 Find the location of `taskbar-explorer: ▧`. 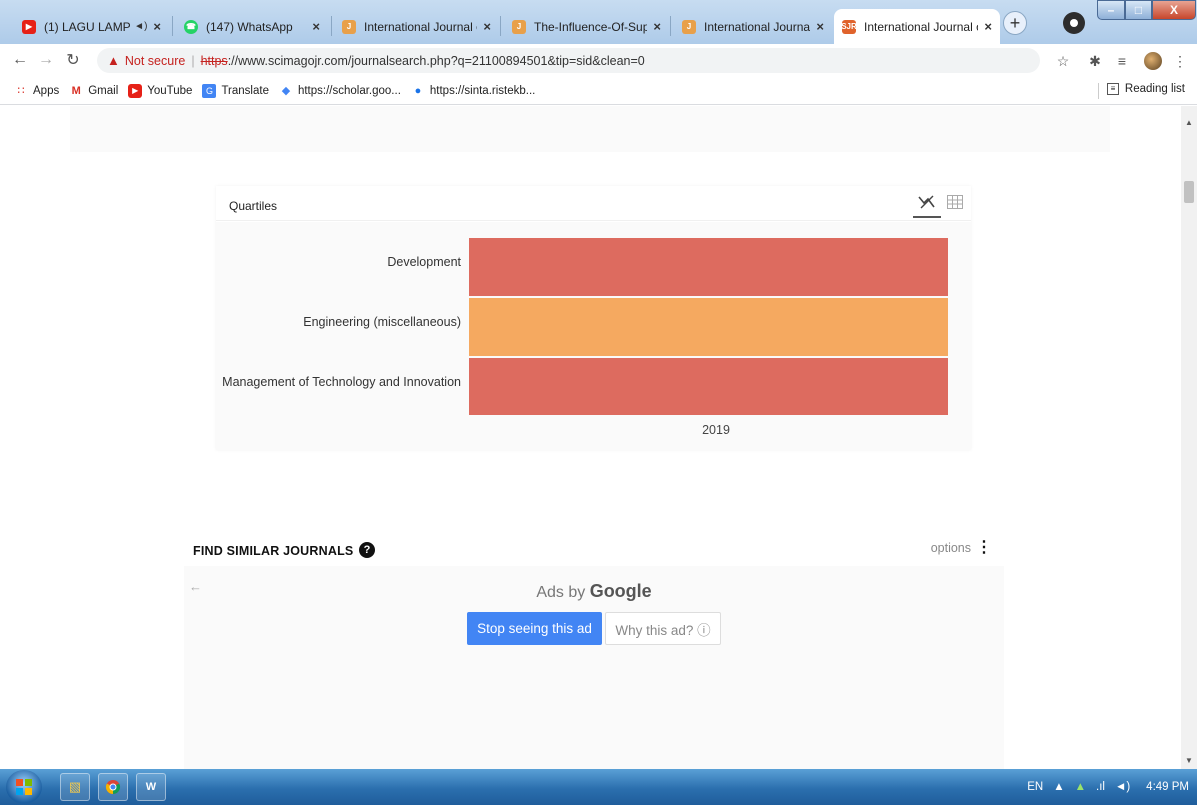

taskbar-explorer: ▧ is located at coordinates (75, 787).